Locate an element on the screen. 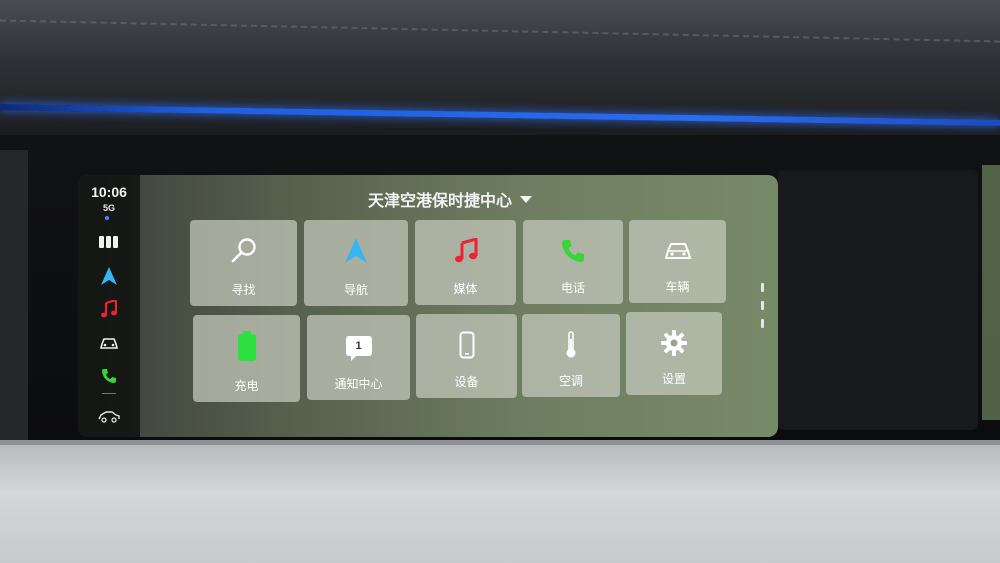  tile-label: 电话 is located at coordinates (572, 288).